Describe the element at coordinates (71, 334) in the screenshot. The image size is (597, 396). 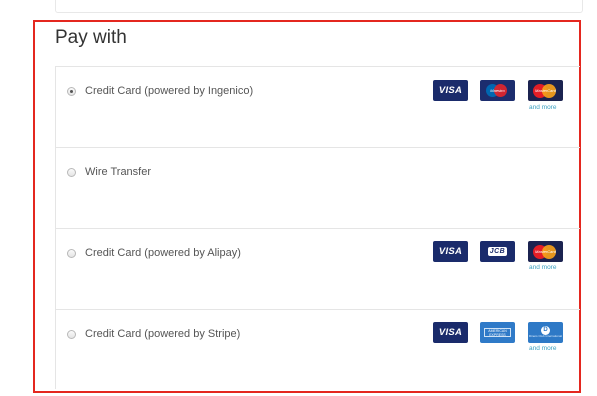
I see `radio-stripe` at that location.